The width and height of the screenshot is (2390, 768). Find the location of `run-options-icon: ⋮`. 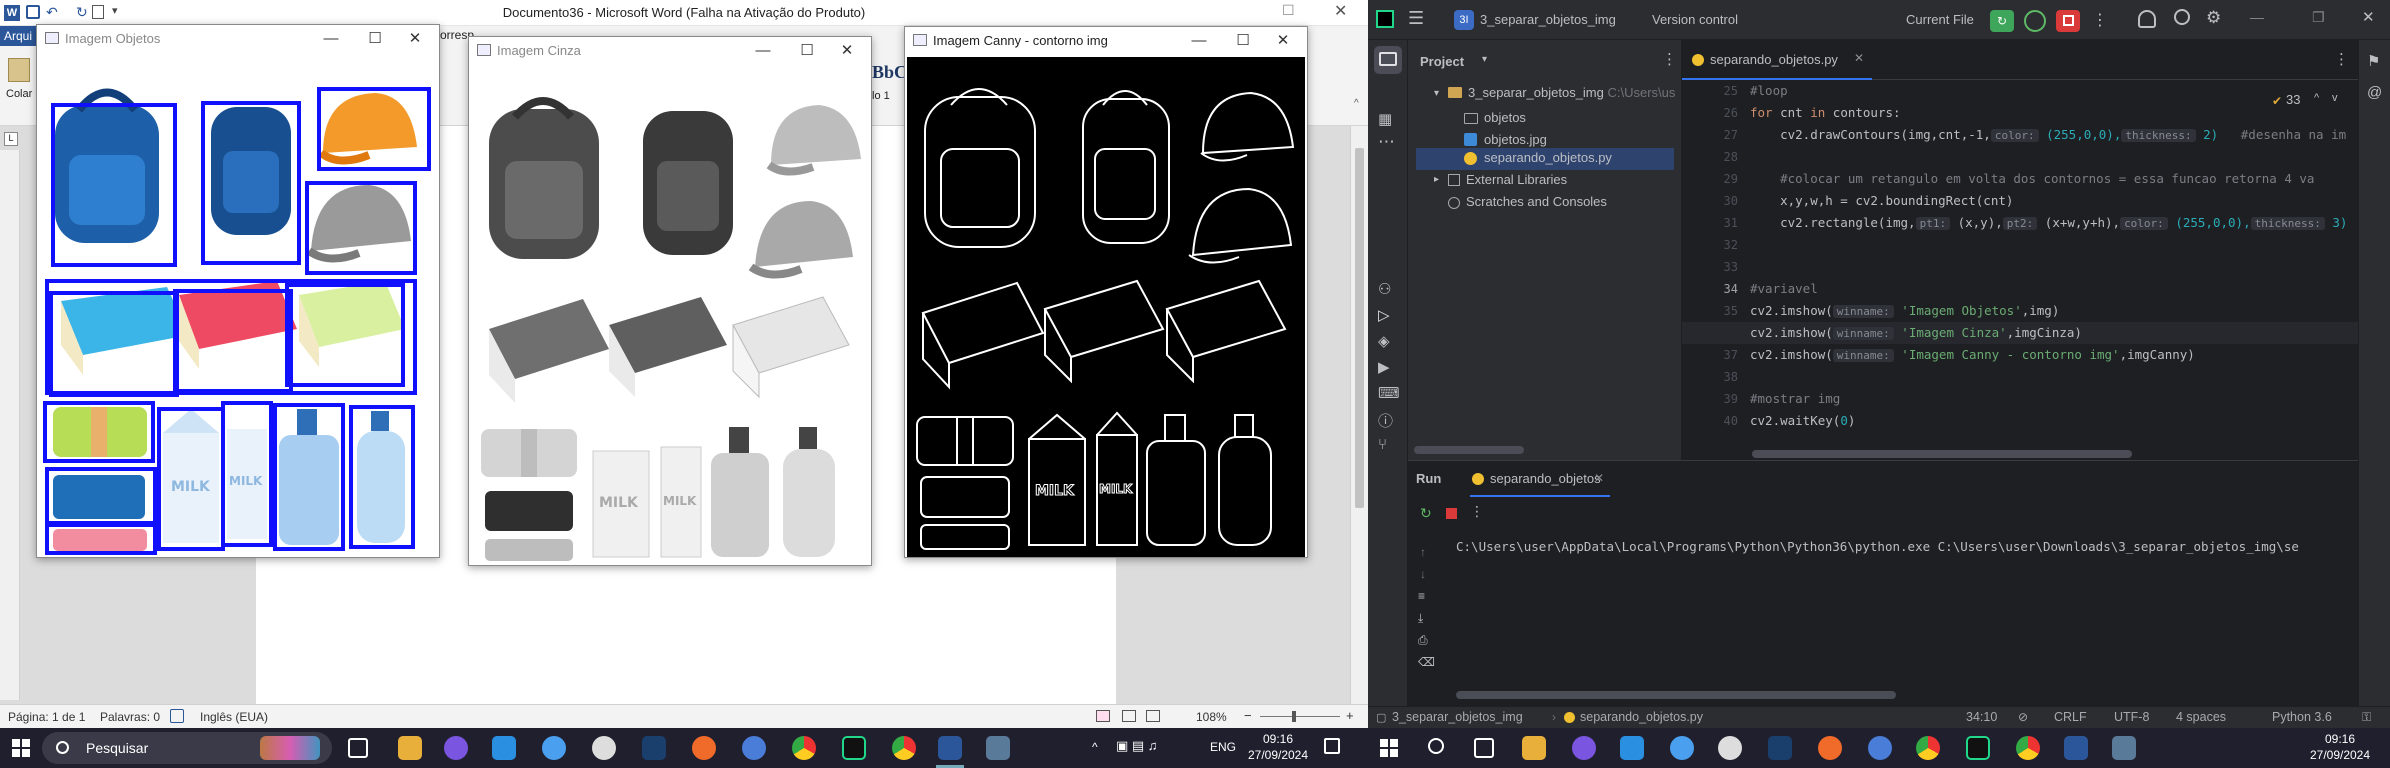

run-options-icon: ⋮ is located at coordinates (1477, 511).